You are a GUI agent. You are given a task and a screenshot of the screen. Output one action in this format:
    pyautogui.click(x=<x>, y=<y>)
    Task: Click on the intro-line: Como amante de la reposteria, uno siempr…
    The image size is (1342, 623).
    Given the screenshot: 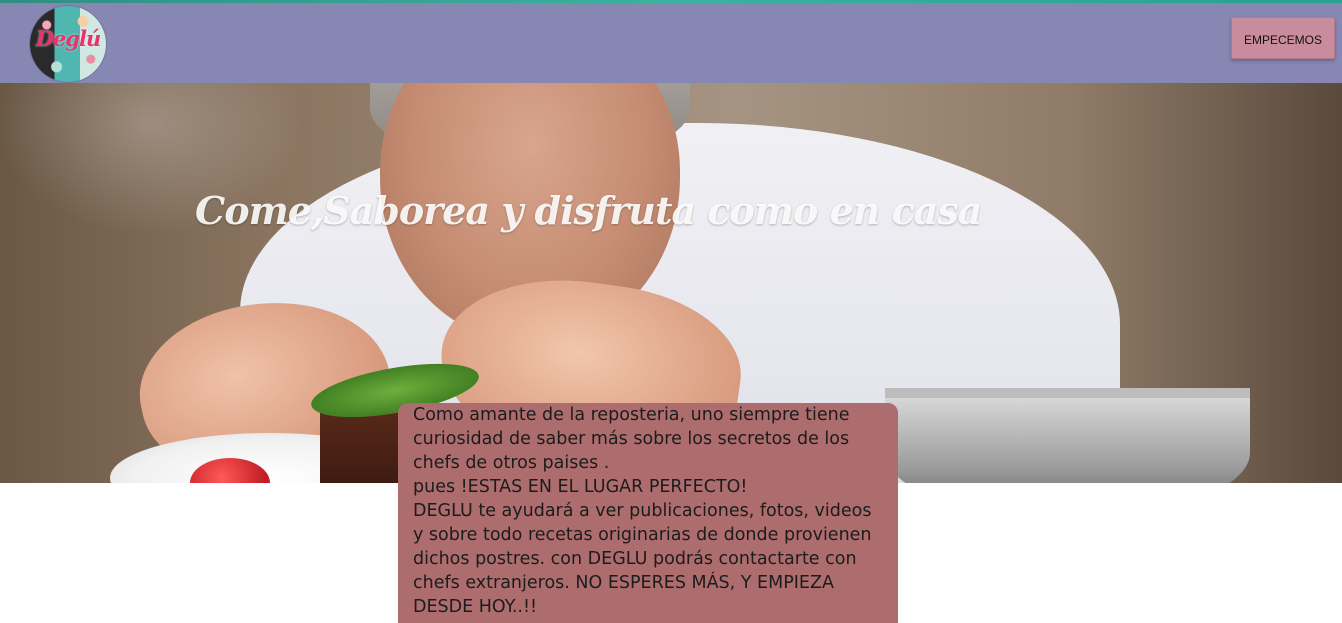 What is the action you would take?
    pyautogui.click(x=631, y=415)
    